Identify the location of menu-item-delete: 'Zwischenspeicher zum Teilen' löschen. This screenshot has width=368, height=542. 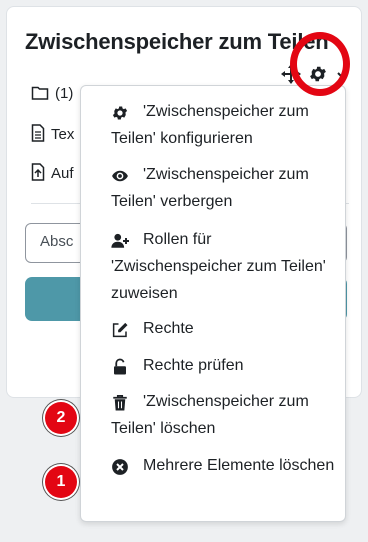
(223, 415).